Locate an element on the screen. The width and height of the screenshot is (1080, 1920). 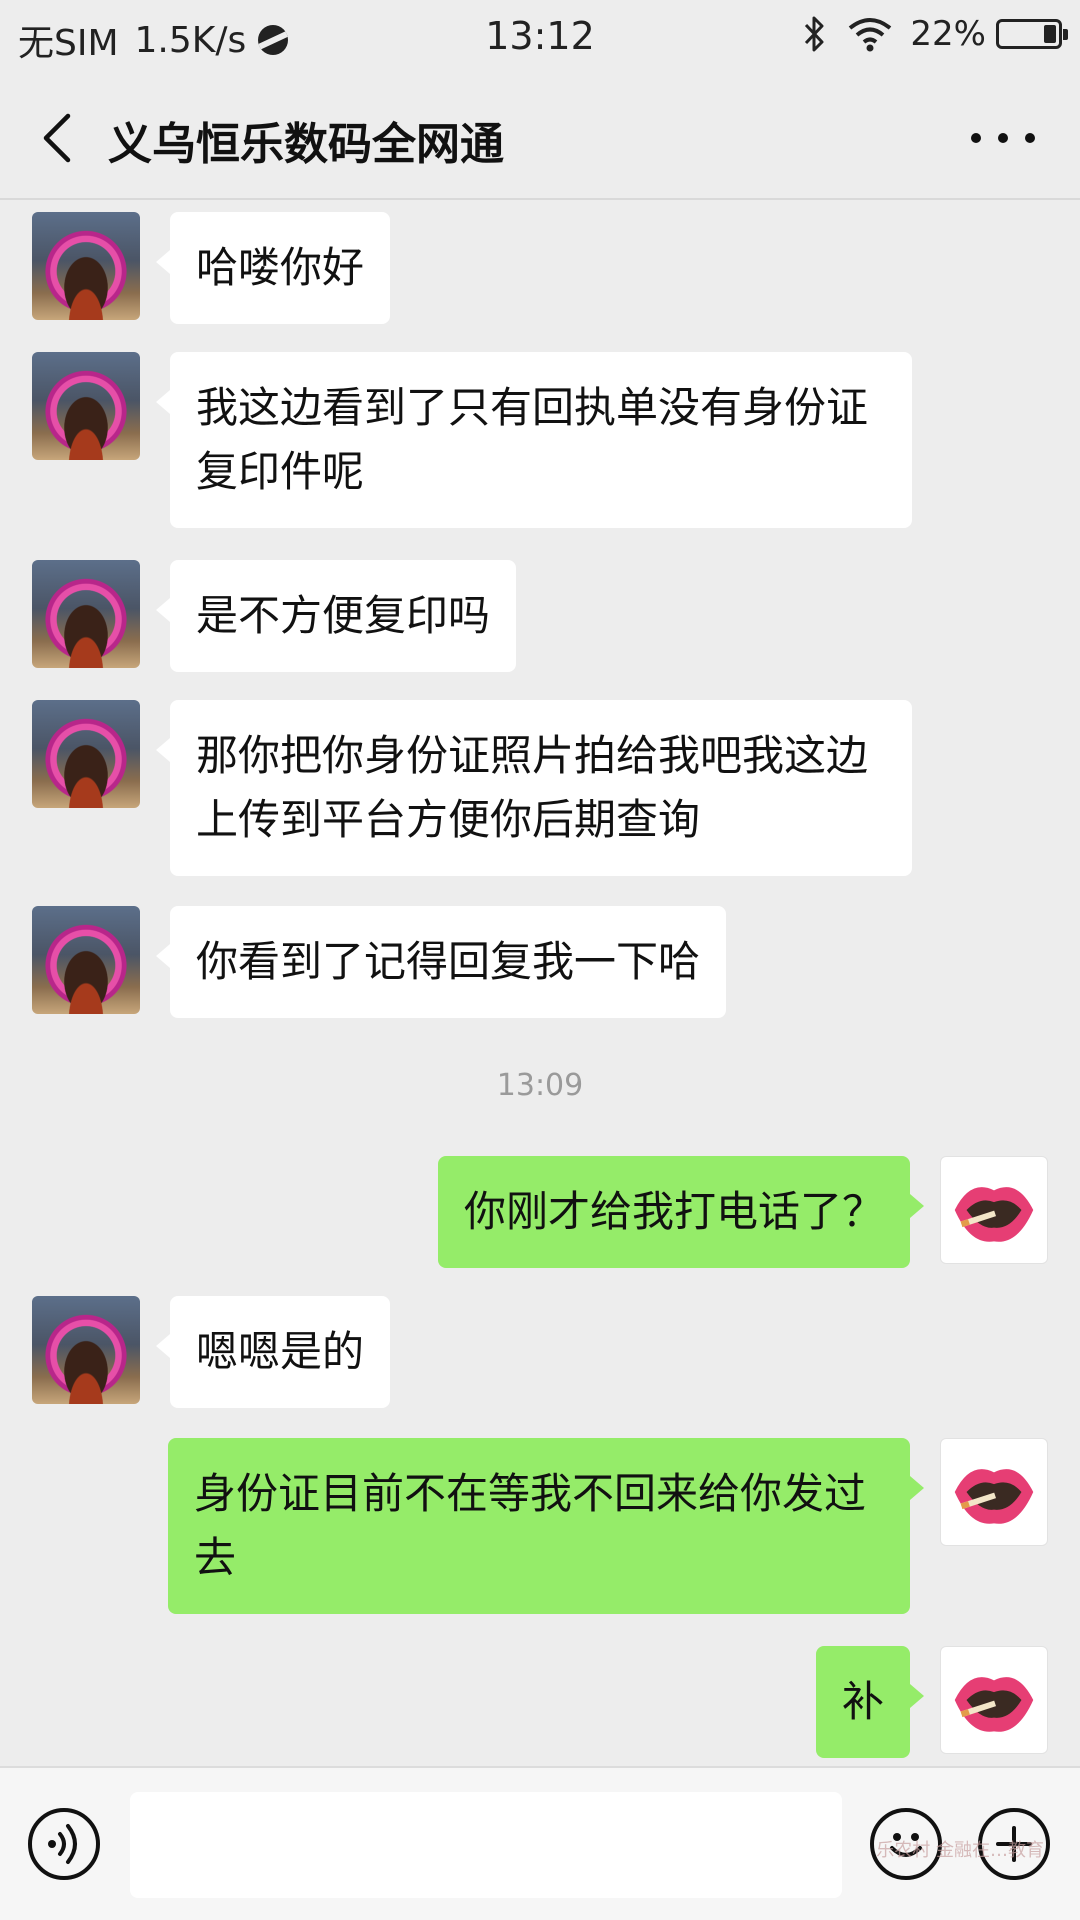
status-right: 22% is located at coordinates (935, 34).